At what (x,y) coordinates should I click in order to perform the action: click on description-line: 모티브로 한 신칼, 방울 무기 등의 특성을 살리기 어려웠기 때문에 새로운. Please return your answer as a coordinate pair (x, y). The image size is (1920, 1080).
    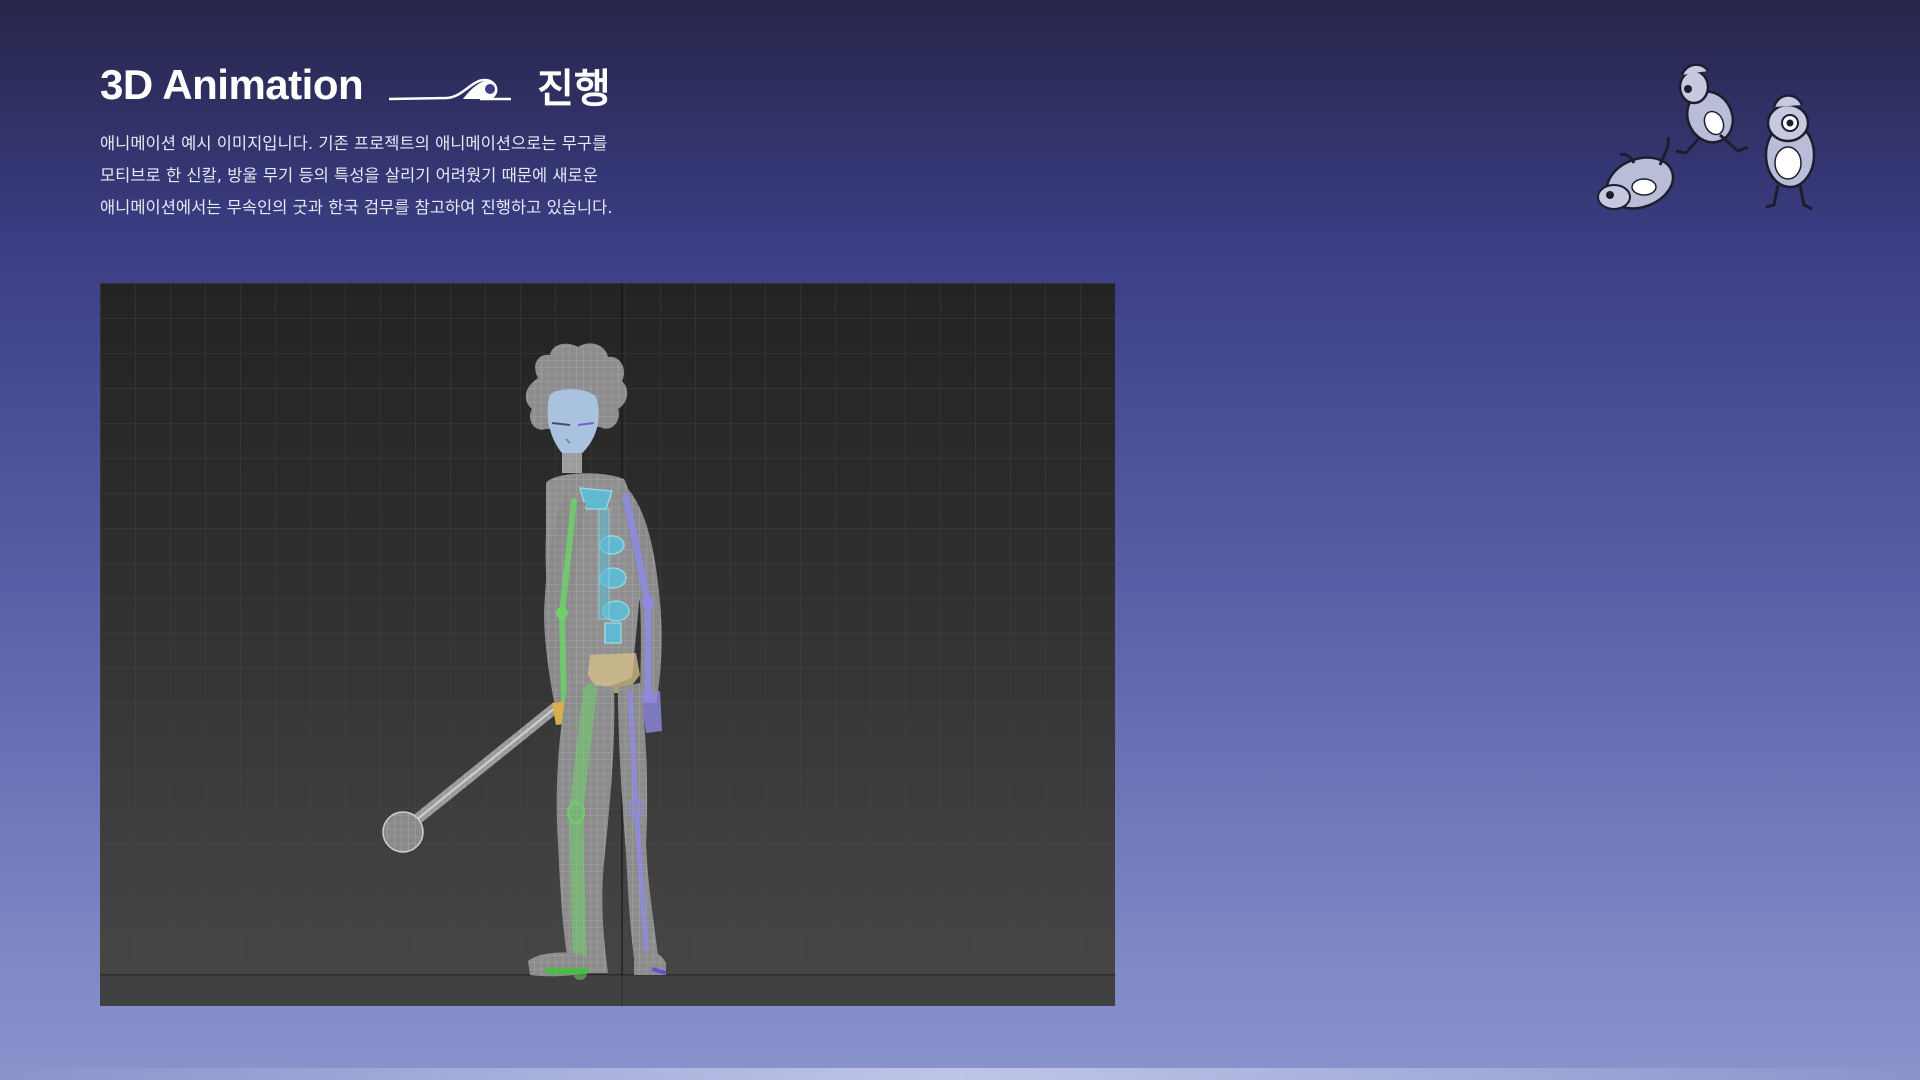
    Looking at the image, I should click on (349, 175).